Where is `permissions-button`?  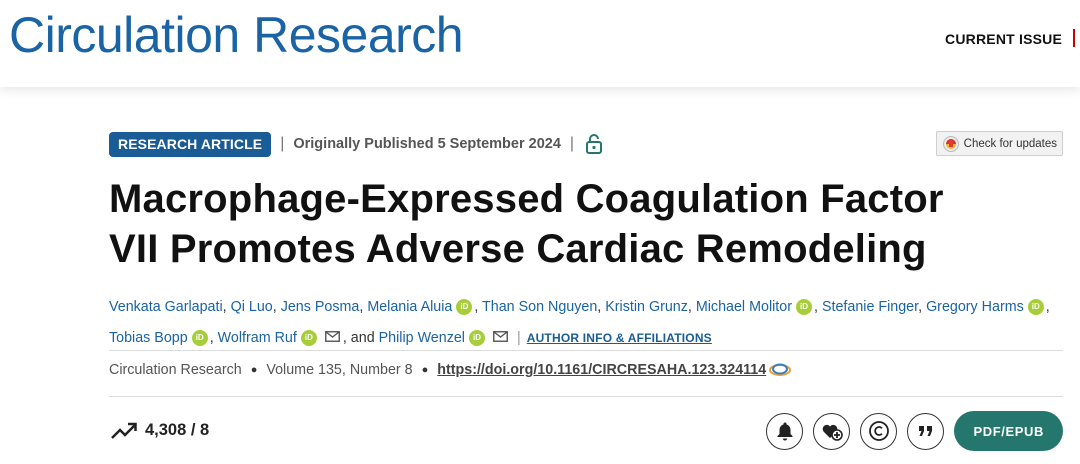 permissions-button is located at coordinates (879, 431).